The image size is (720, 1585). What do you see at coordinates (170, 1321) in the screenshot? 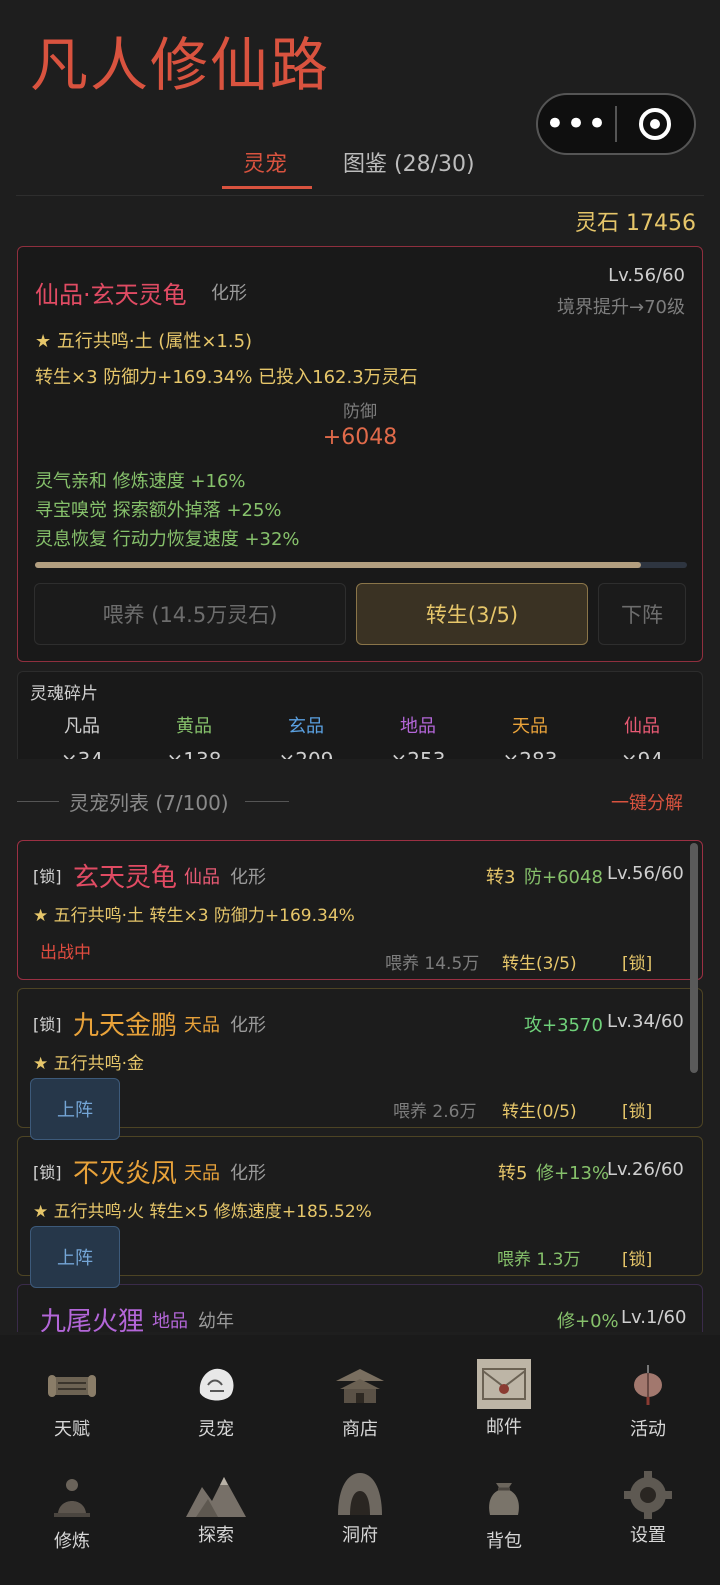
I see `pet-grade: 地品` at bounding box center [170, 1321].